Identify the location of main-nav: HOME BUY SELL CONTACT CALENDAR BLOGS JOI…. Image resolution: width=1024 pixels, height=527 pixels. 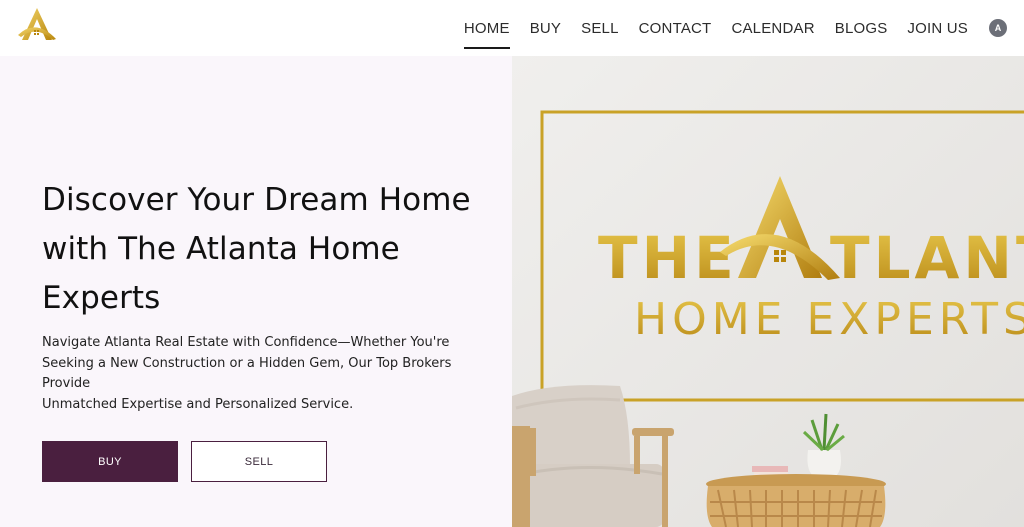
(743, 28).